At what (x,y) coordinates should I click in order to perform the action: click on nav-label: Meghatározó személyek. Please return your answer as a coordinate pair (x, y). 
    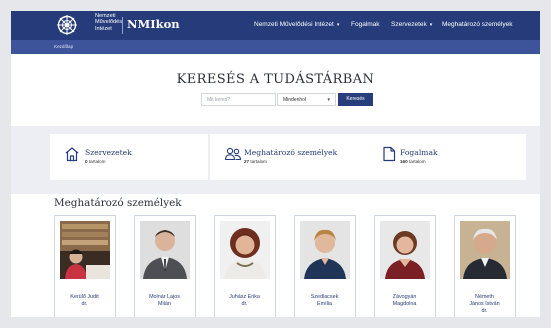
    Looking at the image, I should click on (477, 24).